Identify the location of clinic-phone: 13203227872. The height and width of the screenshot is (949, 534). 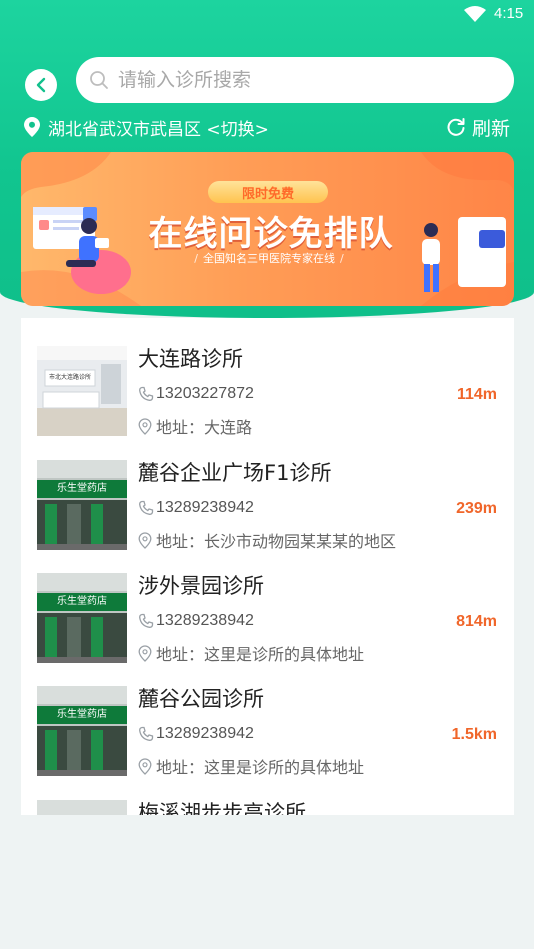
(196, 394).